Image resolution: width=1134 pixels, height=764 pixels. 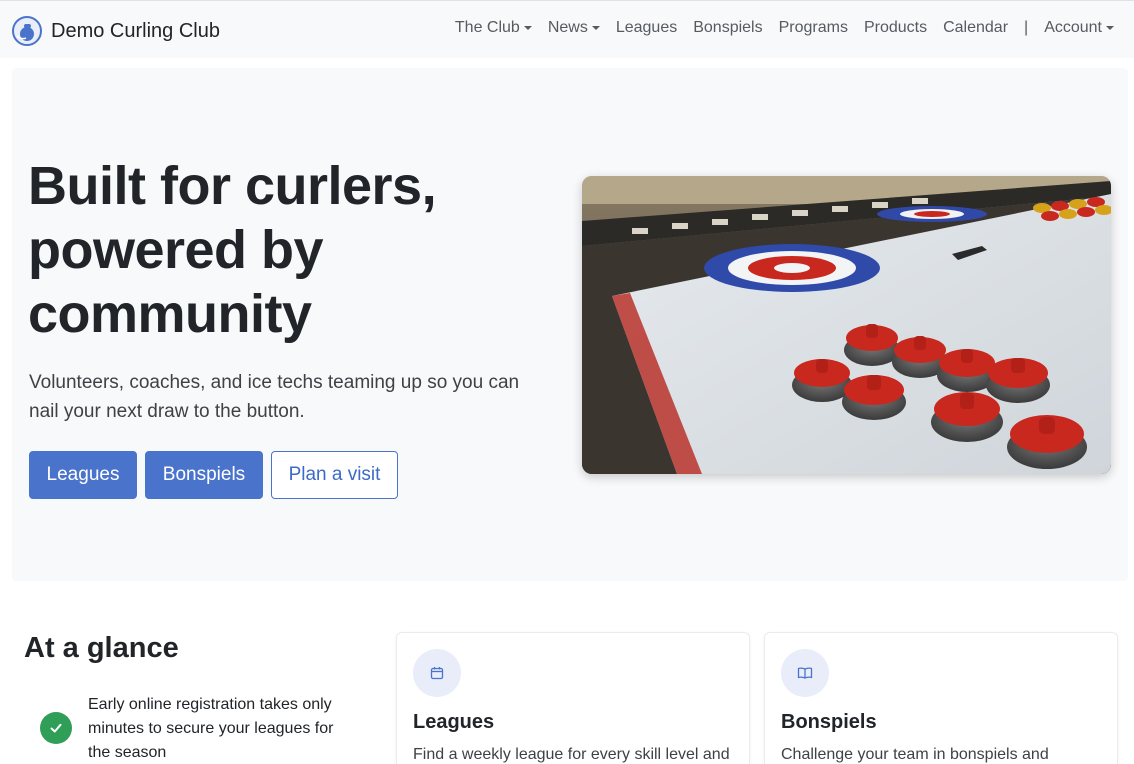 What do you see at coordinates (101, 648) in the screenshot?
I see `at-a-glance-heading: At a glance` at bounding box center [101, 648].